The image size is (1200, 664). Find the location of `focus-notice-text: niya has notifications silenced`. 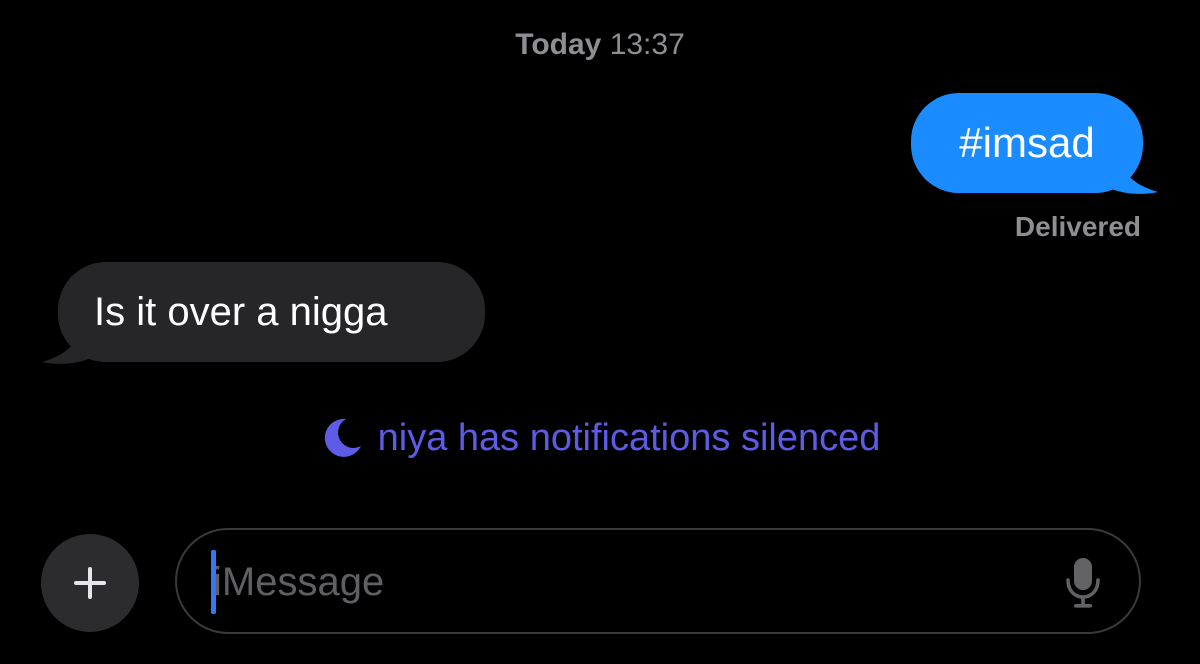

focus-notice-text: niya has notifications silenced is located at coordinates (629, 437).